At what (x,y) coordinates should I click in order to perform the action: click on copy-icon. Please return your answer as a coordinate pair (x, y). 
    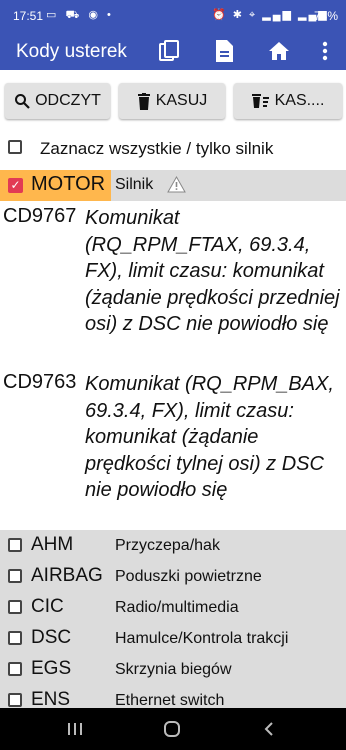
    Looking at the image, I should click on (169, 51).